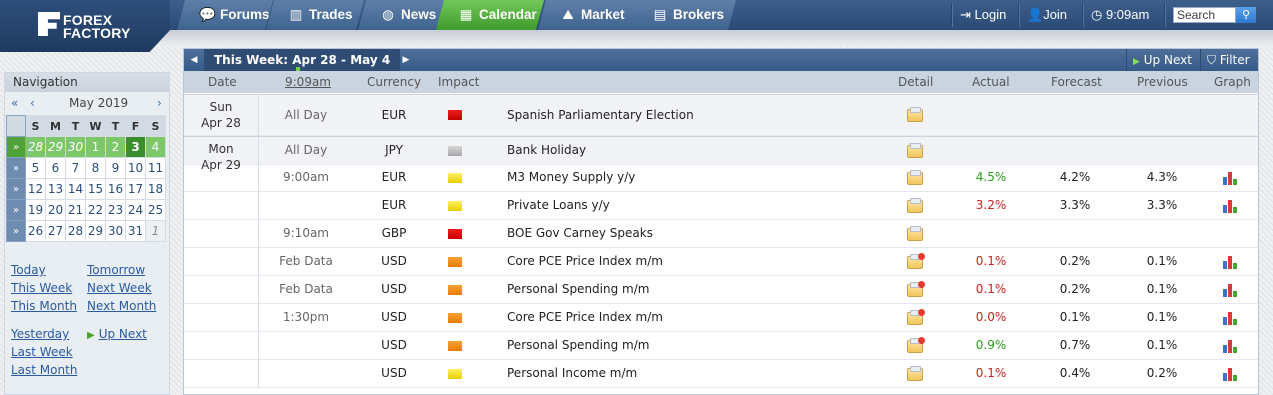 The width and height of the screenshot is (1273, 395). Describe the element at coordinates (135, 189) in the screenshot. I see `calendar-day: 17` at that location.